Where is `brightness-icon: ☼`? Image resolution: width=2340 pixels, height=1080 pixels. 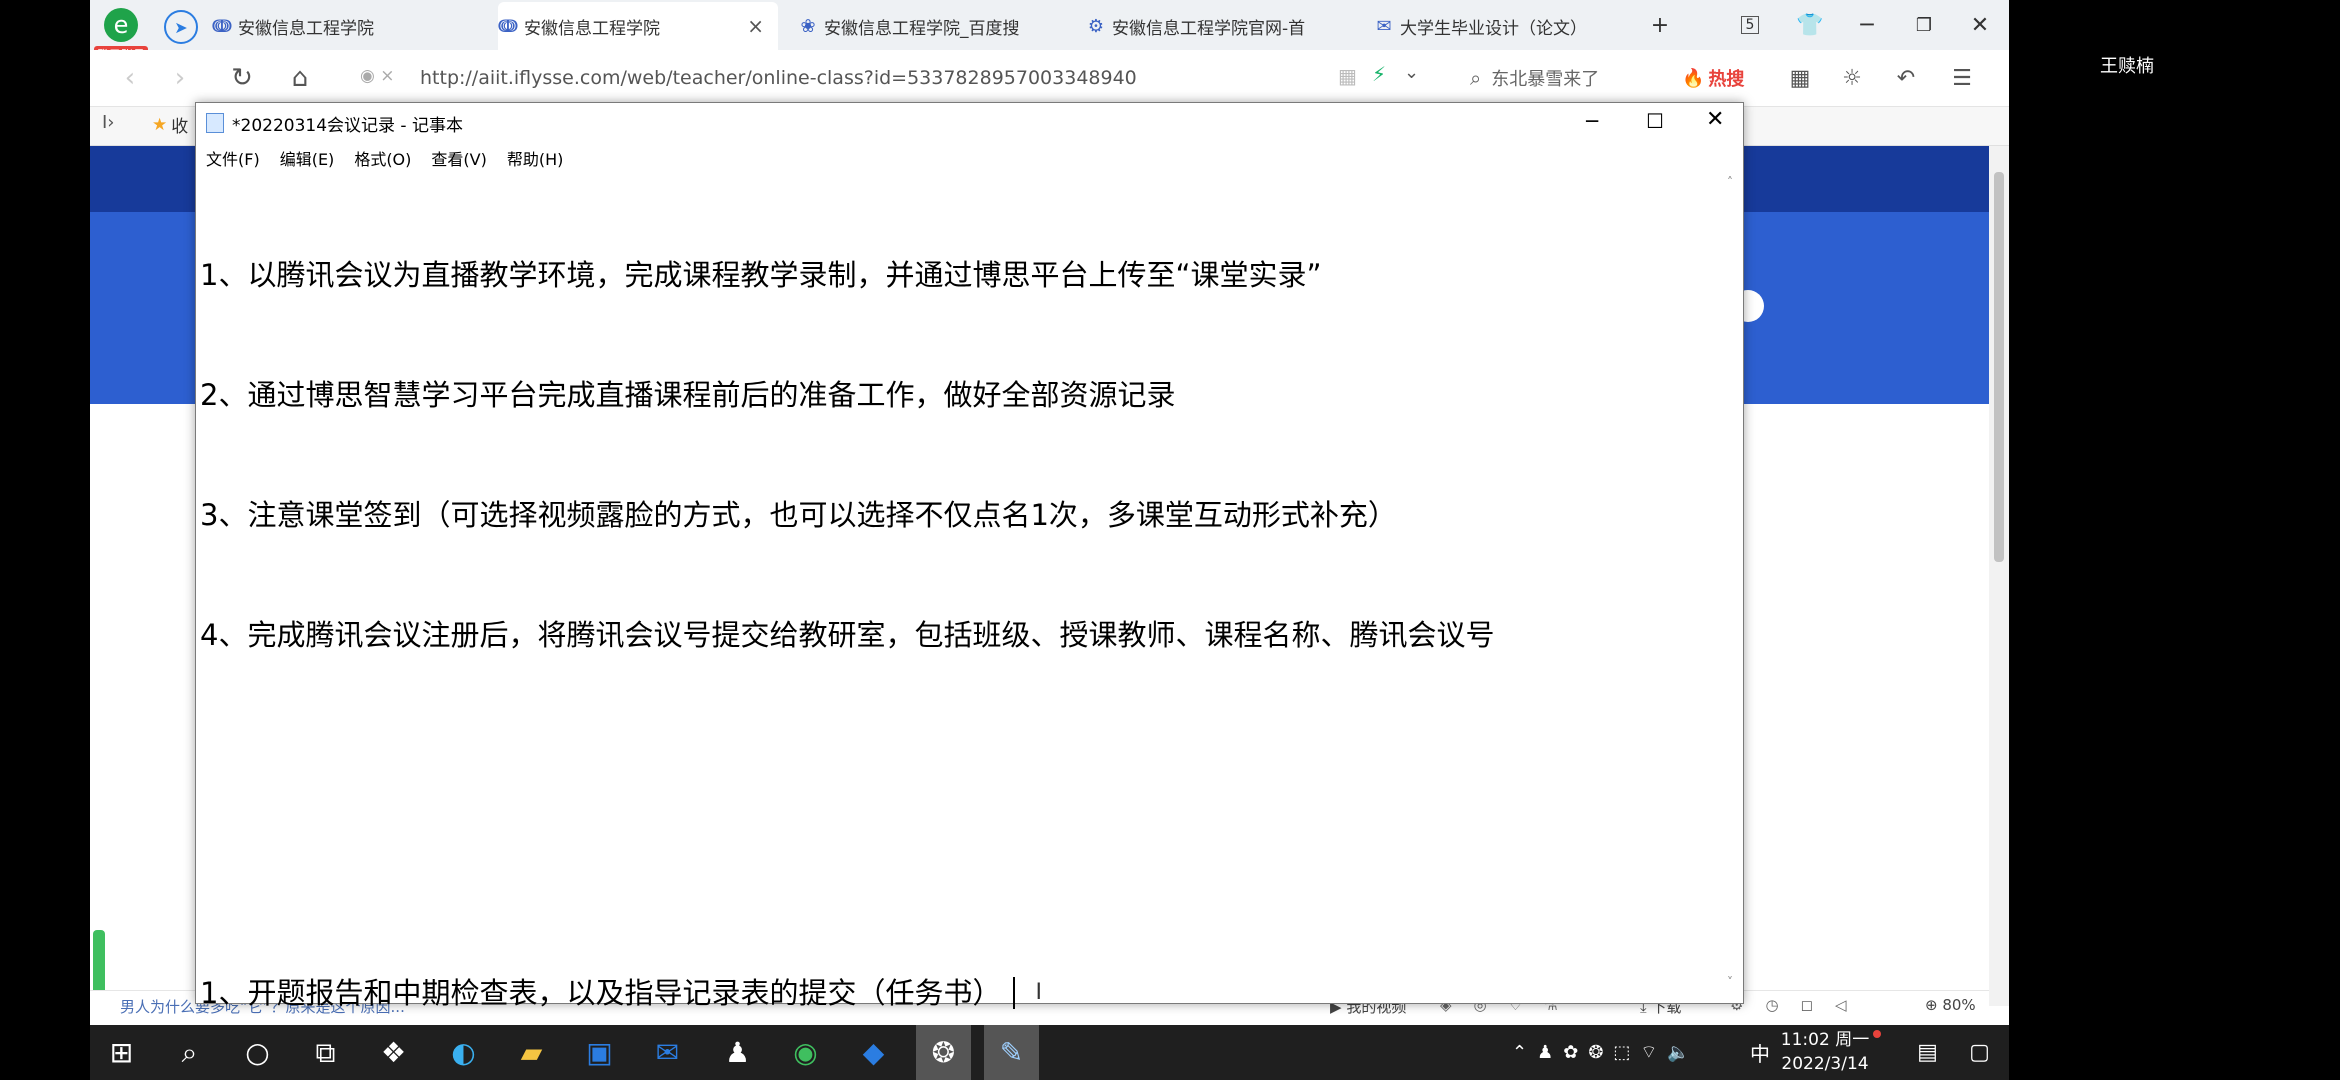
brightness-icon: ☼ is located at coordinates (1852, 78).